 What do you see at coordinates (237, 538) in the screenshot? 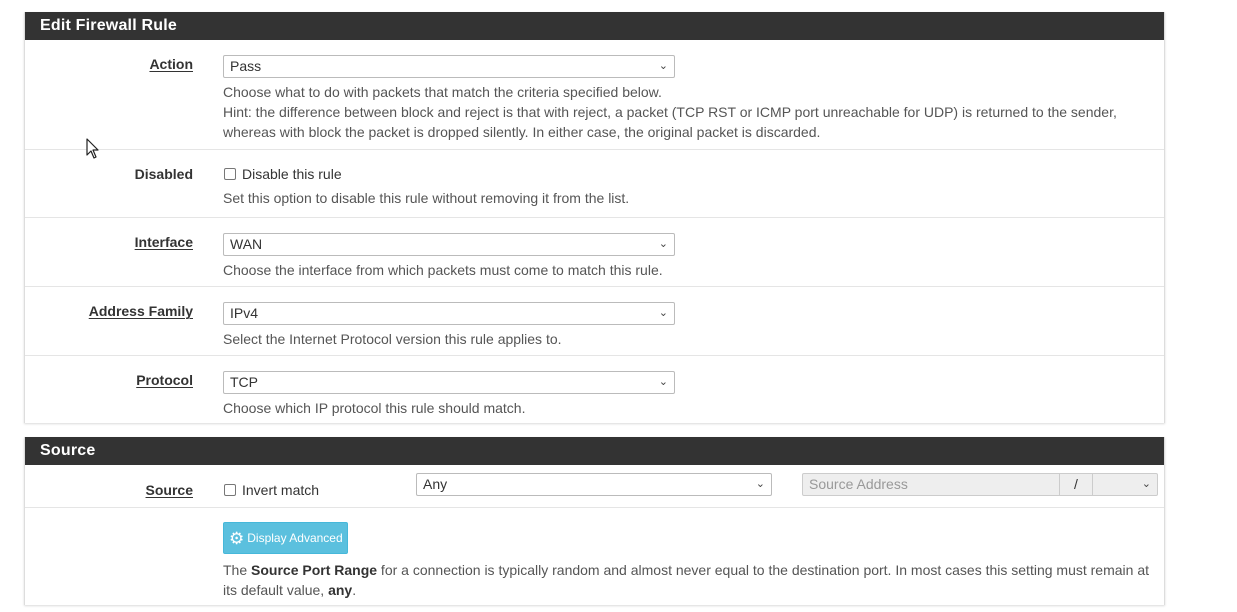
I see `gear-icon: ⚙` at bounding box center [237, 538].